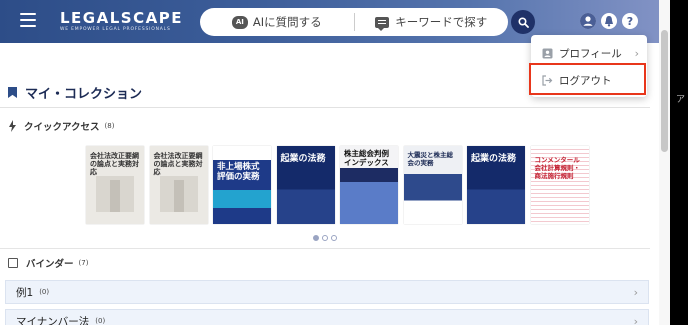 The image size is (688, 325). Describe the element at coordinates (557, 168) in the screenshot. I see `book-title: コンメンタール会社計算規則・商法施行規則` at that location.